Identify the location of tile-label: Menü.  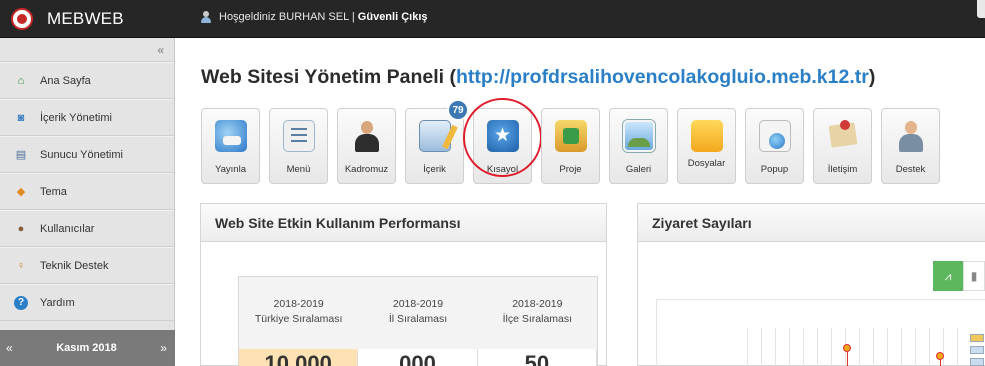
(298, 169).